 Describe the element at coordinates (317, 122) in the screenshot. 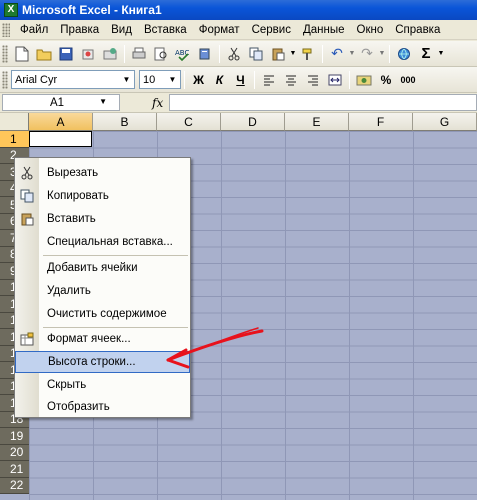

I see `column-header-e: E` at that location.